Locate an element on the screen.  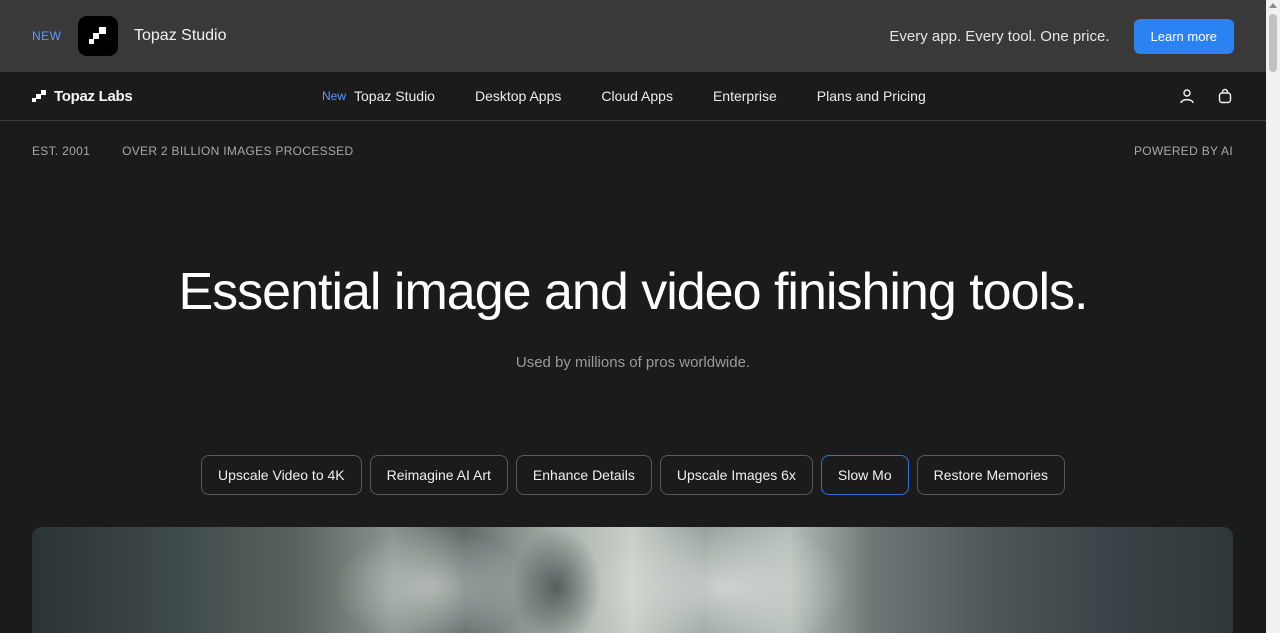
topaz-labs-mark-icon is located at coordinates (39, 95).